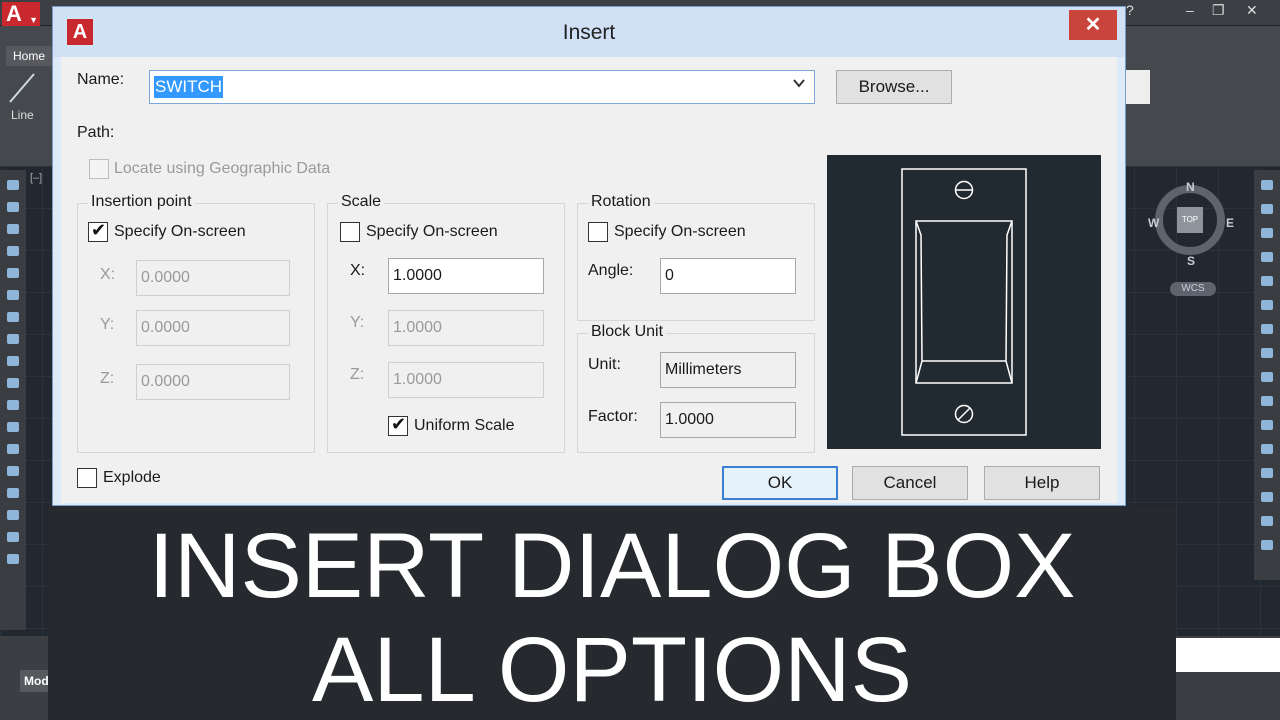 Image resolution: width=1280 pixels, height=720 pixels. I want to click on insertion-z-label: Z:, so click(107, 378).